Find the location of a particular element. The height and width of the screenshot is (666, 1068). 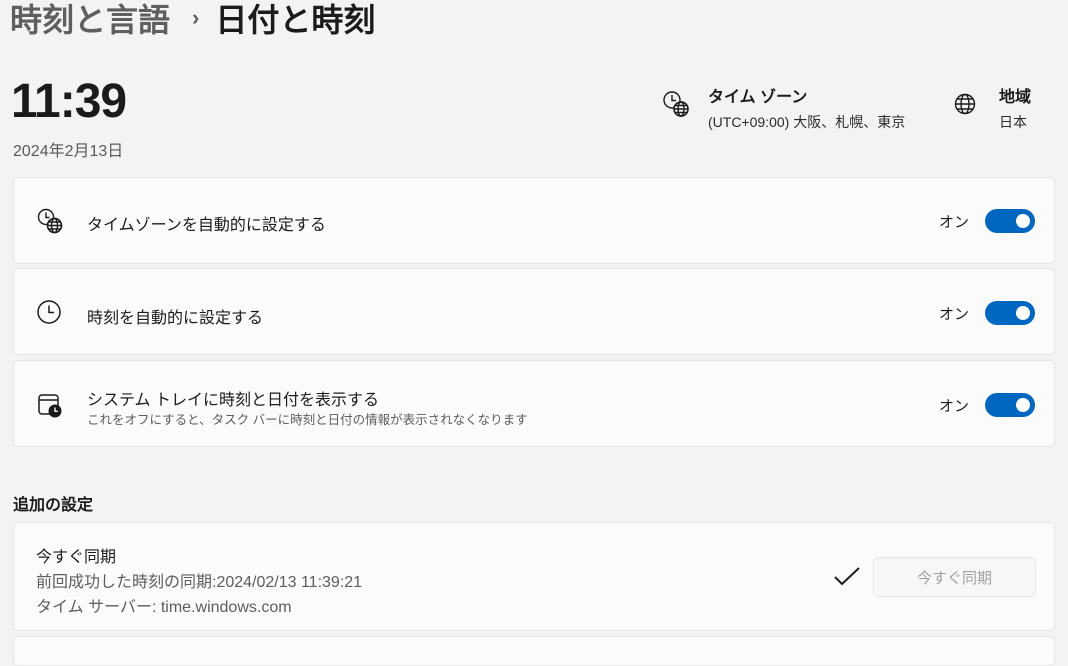

timezone-info: タイム ゾーン (UTC+09:00) 大阪、札幌、東京 is located at coordinates (783, 110).